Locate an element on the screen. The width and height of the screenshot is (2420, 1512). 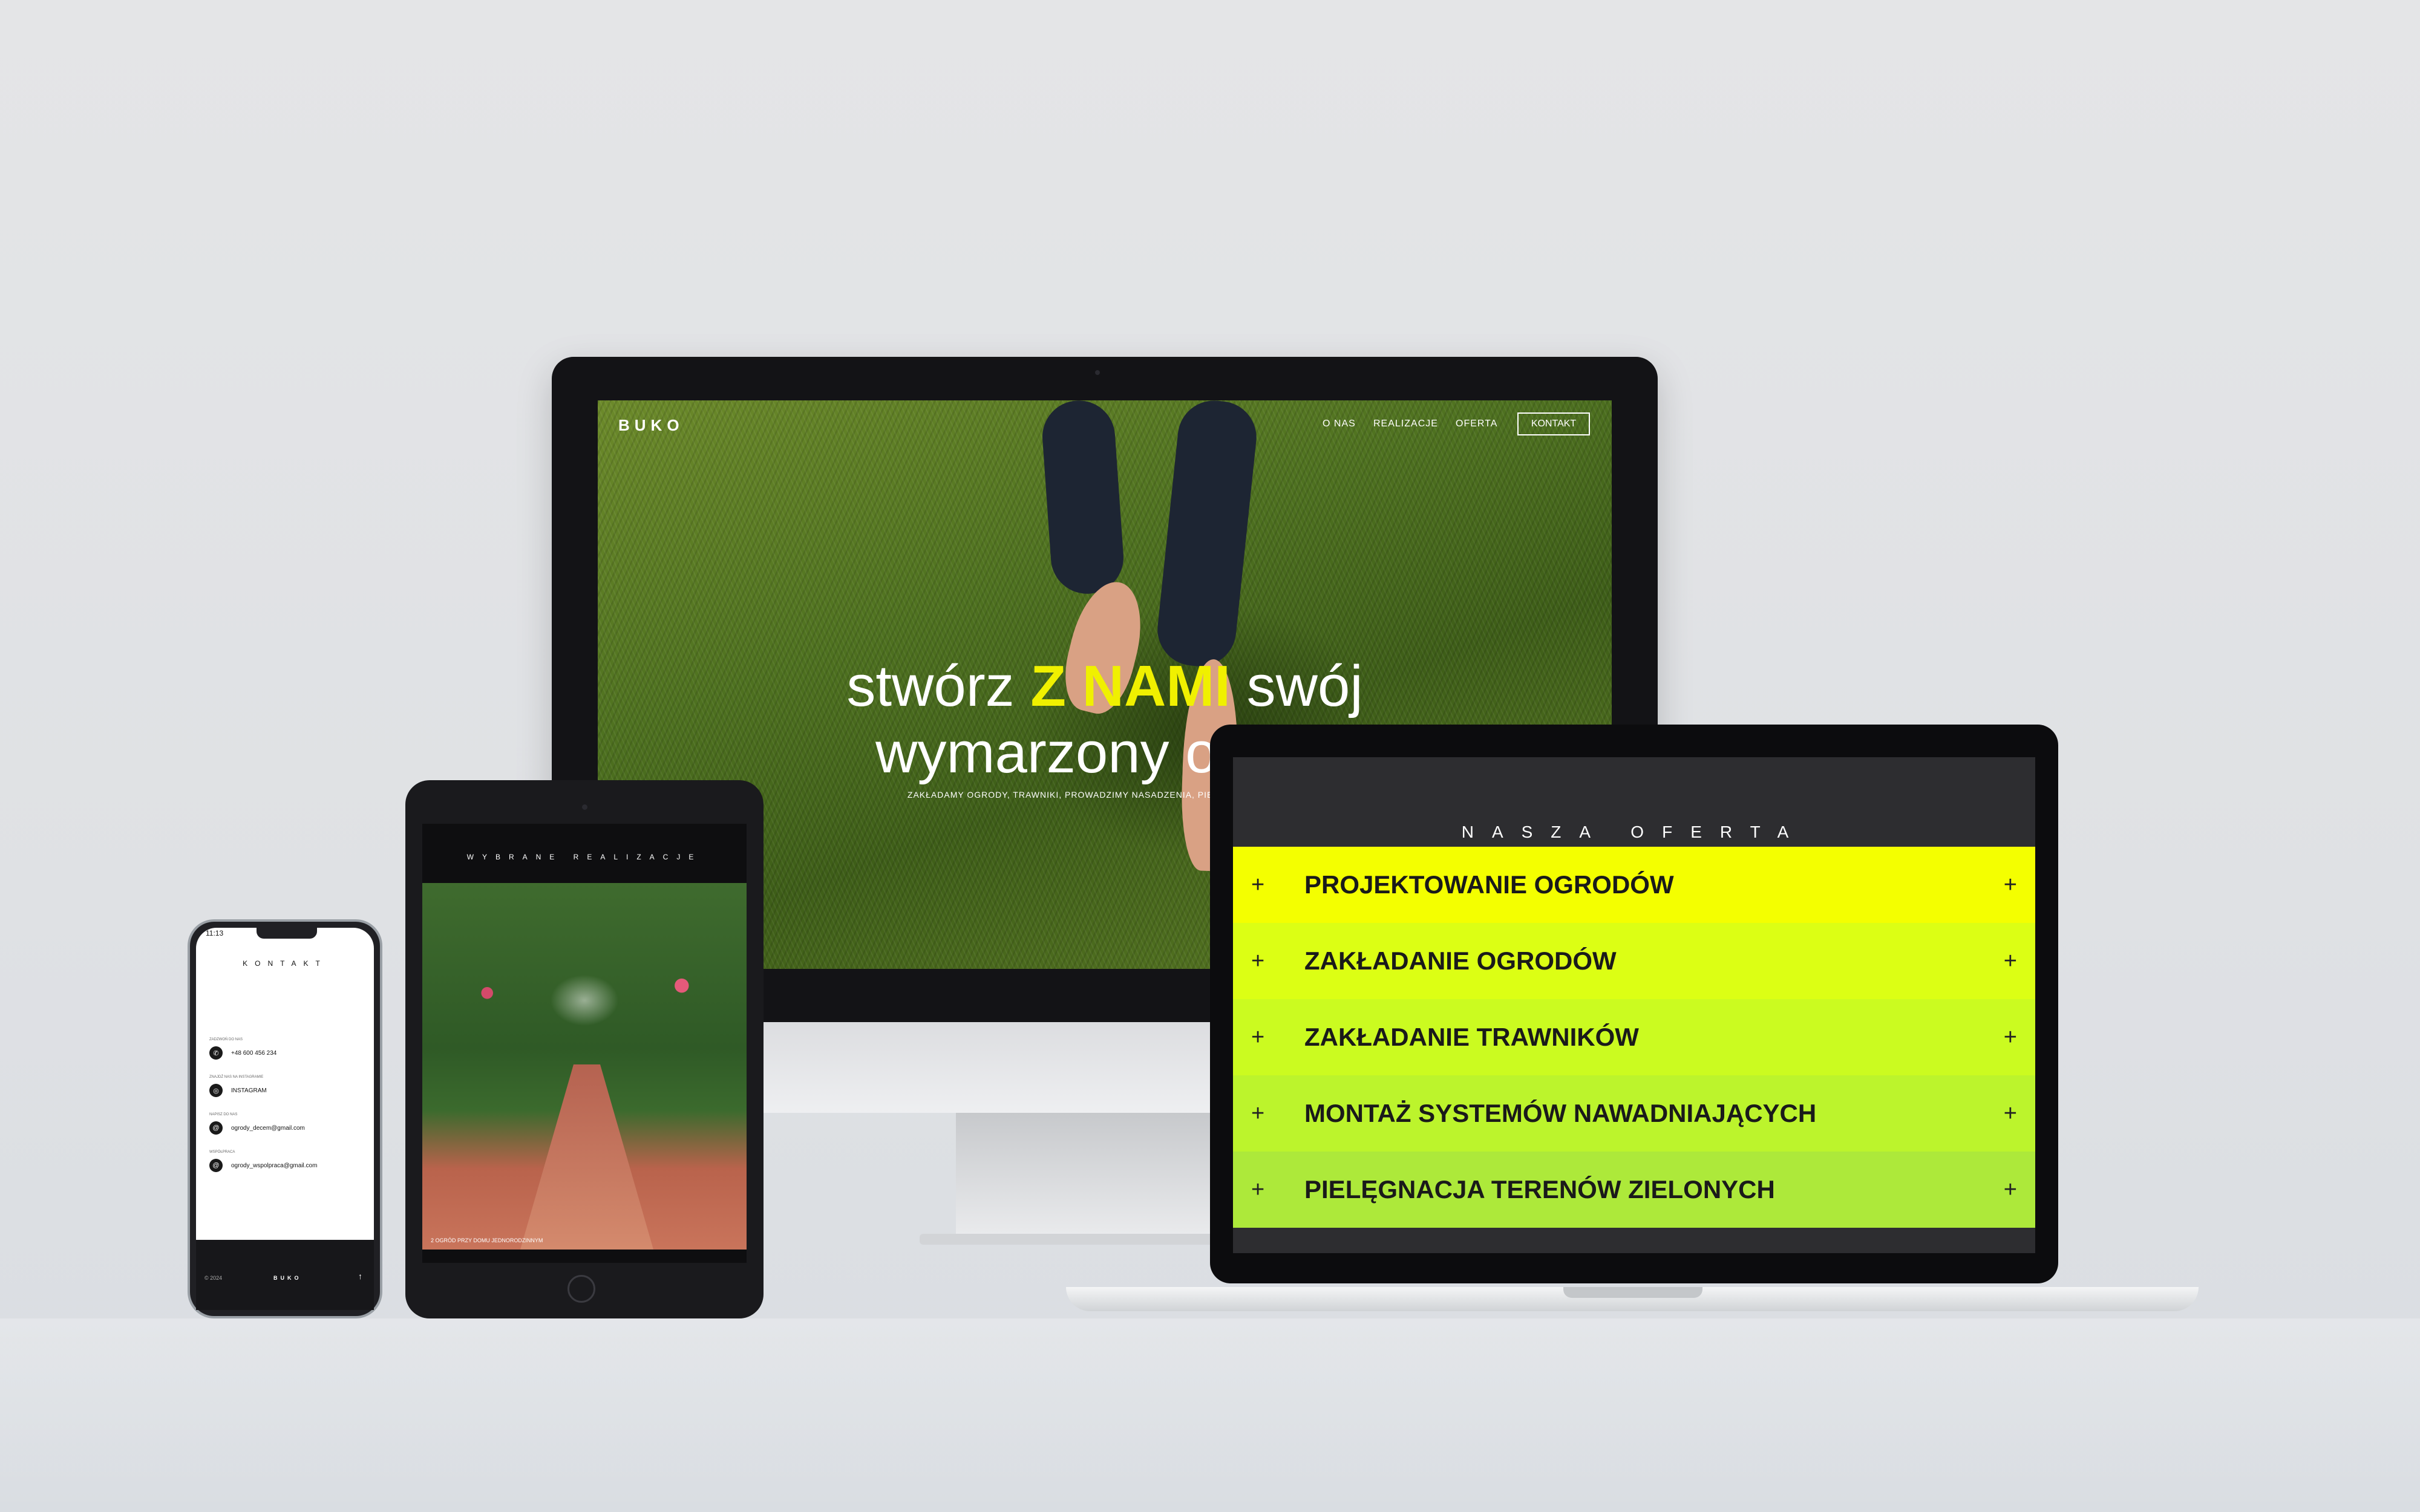
nav-link-offer: OFERTA is located at coordinates (1476, 424).